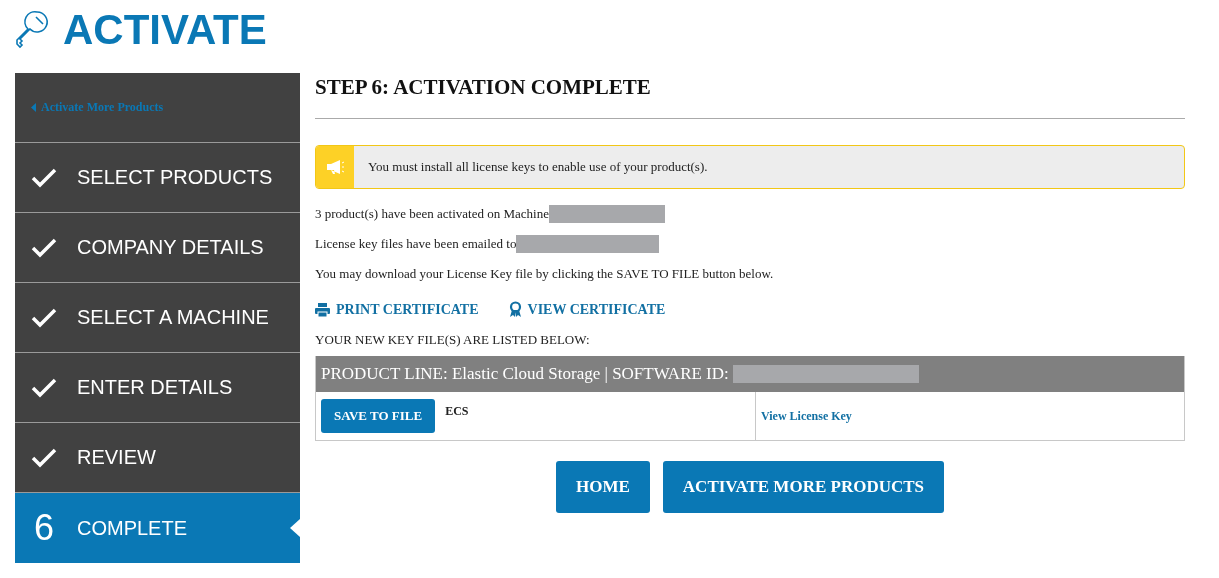 This screenshot has width=1219, height=578. Describe the element at coordinates (173, 317) in the screenshot. I see `step-label: SELECT A MACHINE` at that location.